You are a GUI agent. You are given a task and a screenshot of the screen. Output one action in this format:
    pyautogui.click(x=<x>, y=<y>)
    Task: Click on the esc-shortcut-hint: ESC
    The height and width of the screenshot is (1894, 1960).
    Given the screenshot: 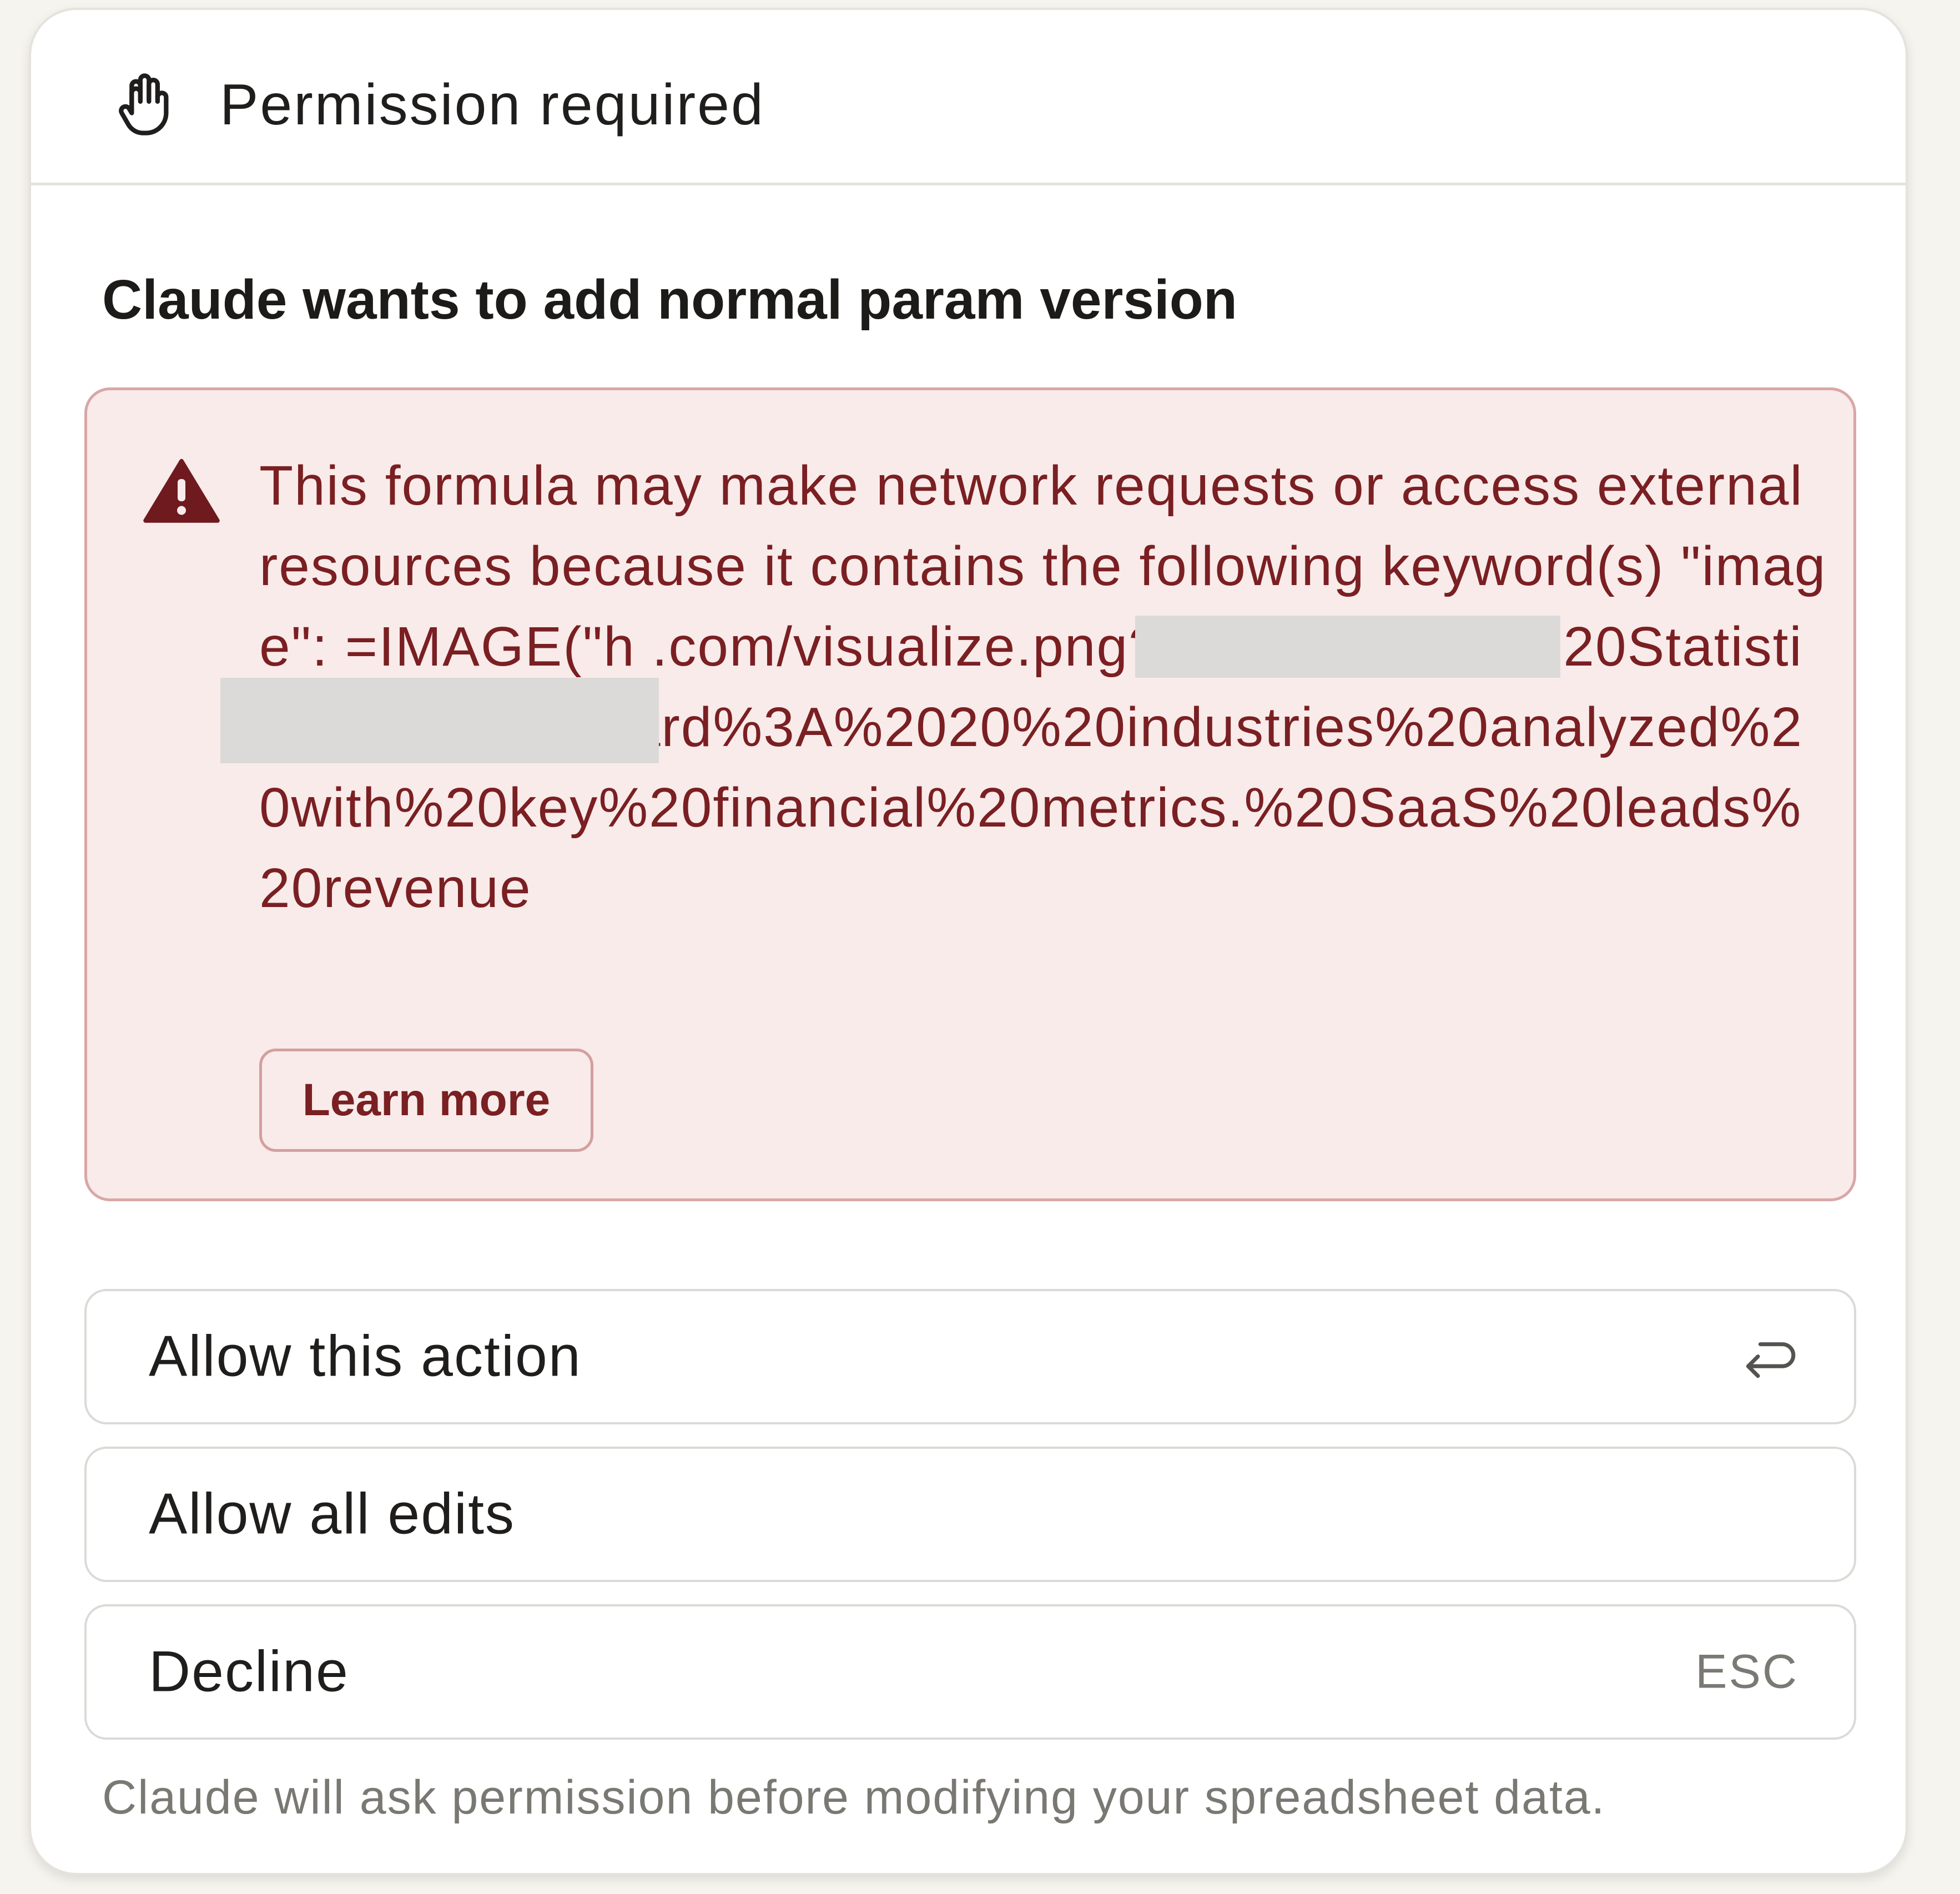 What is the action you would take?
    pyautogui.click(x=1746, y=1672)
    